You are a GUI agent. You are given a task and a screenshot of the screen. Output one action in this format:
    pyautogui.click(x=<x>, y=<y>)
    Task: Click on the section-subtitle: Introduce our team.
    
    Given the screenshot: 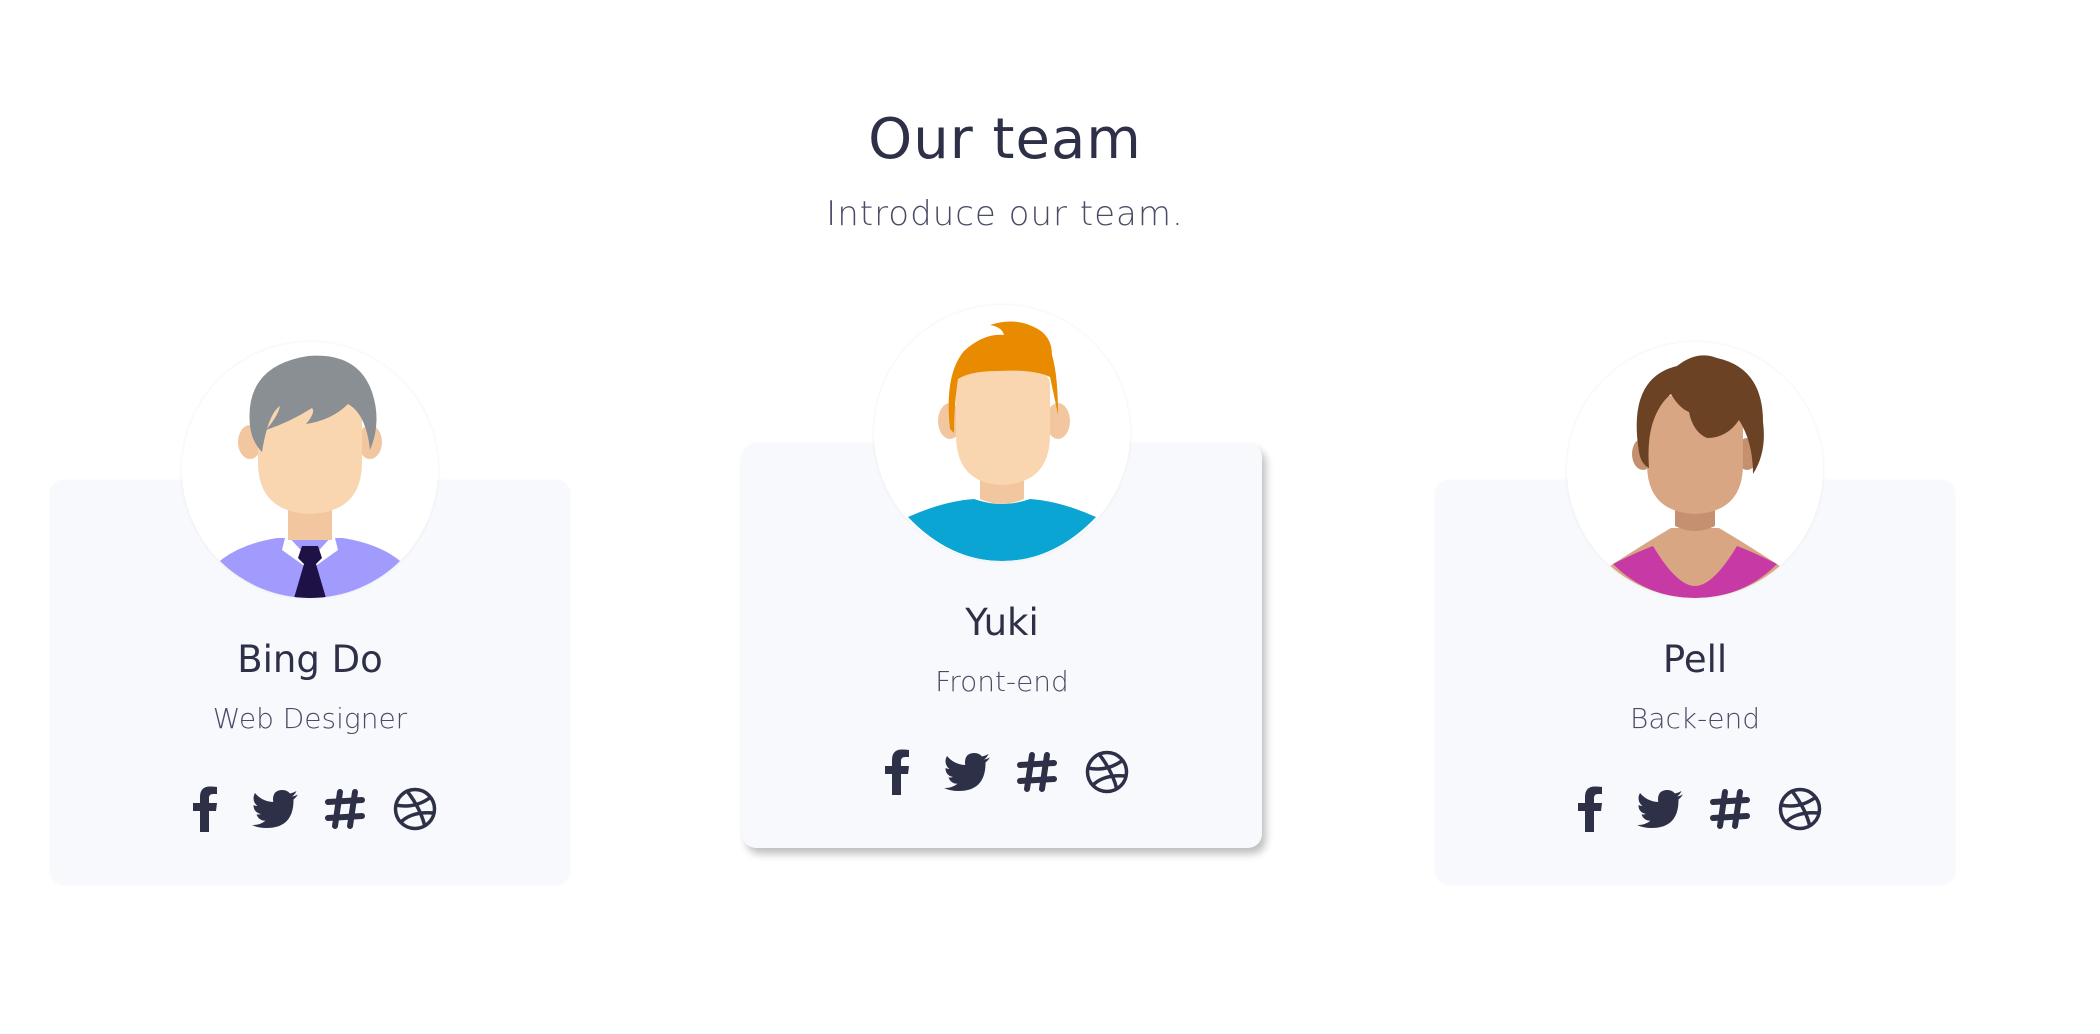 What is the action you would take?
    pyautogui.click(x=1005, y=214)
    